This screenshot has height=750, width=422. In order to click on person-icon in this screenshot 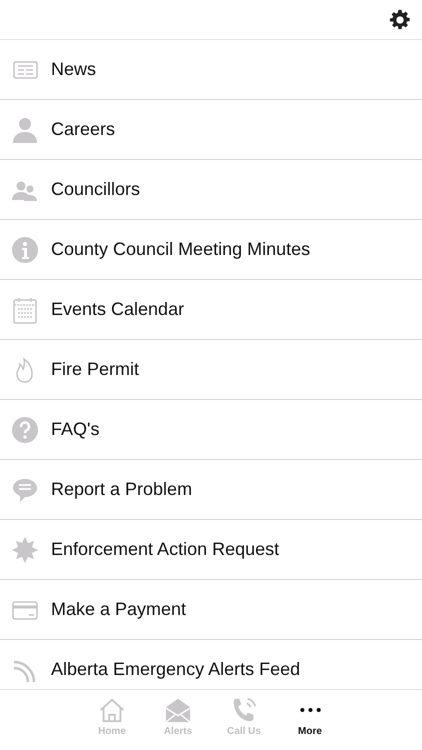, I will do `click(25, 130)`.